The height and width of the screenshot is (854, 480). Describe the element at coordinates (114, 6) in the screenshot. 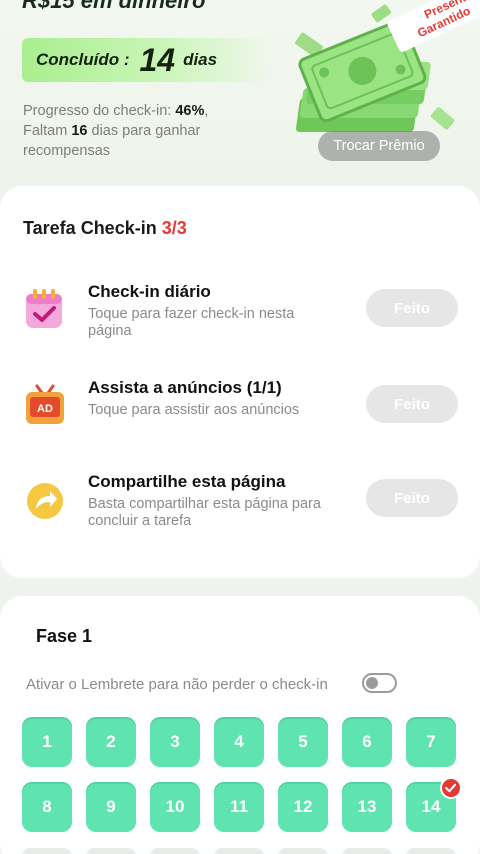

I see `reward-title: R$15 em dinheiro` at that location.